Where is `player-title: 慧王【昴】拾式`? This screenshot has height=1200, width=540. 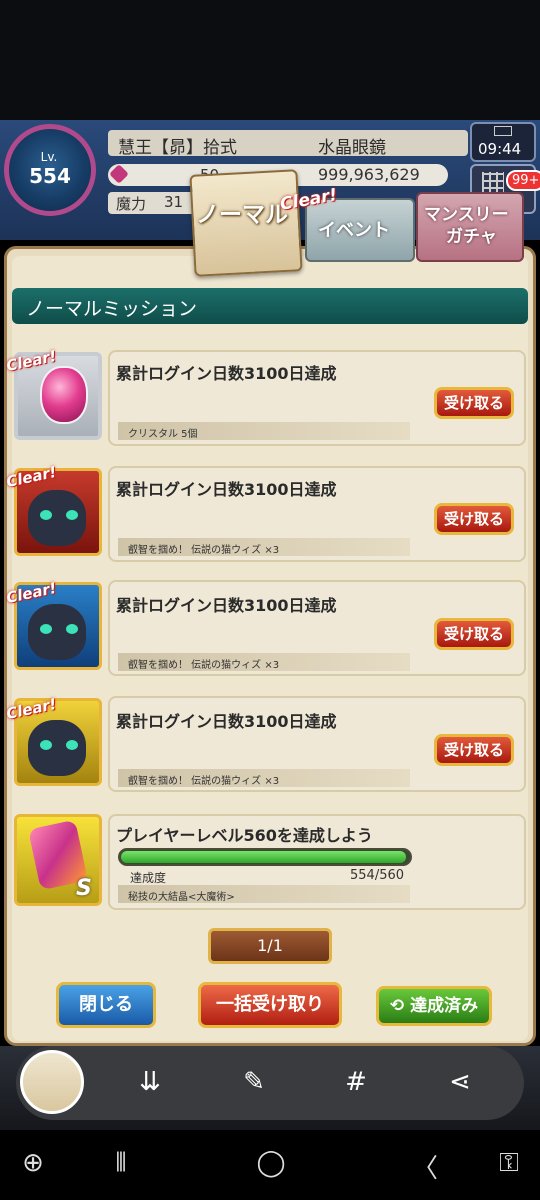
player-title: 慧王【昴】拾式 is located at coordinates (177, 148).